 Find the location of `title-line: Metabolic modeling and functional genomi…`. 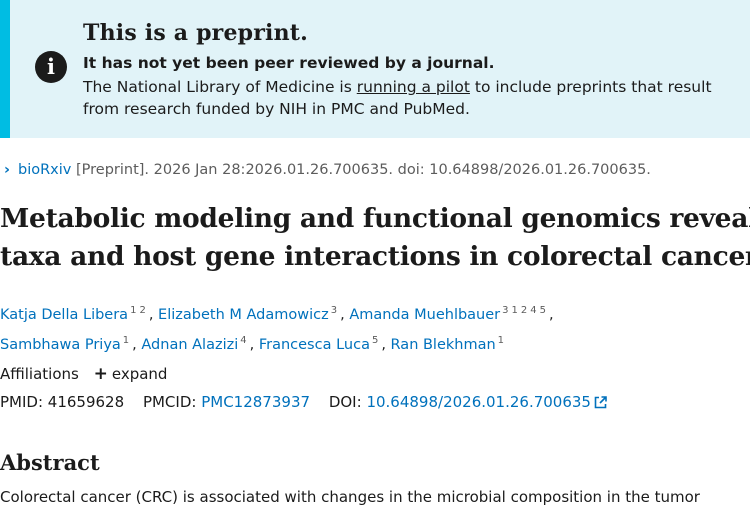

title-line: Metabolic modeling and functional genomi… is located at coordinates (375, 218).